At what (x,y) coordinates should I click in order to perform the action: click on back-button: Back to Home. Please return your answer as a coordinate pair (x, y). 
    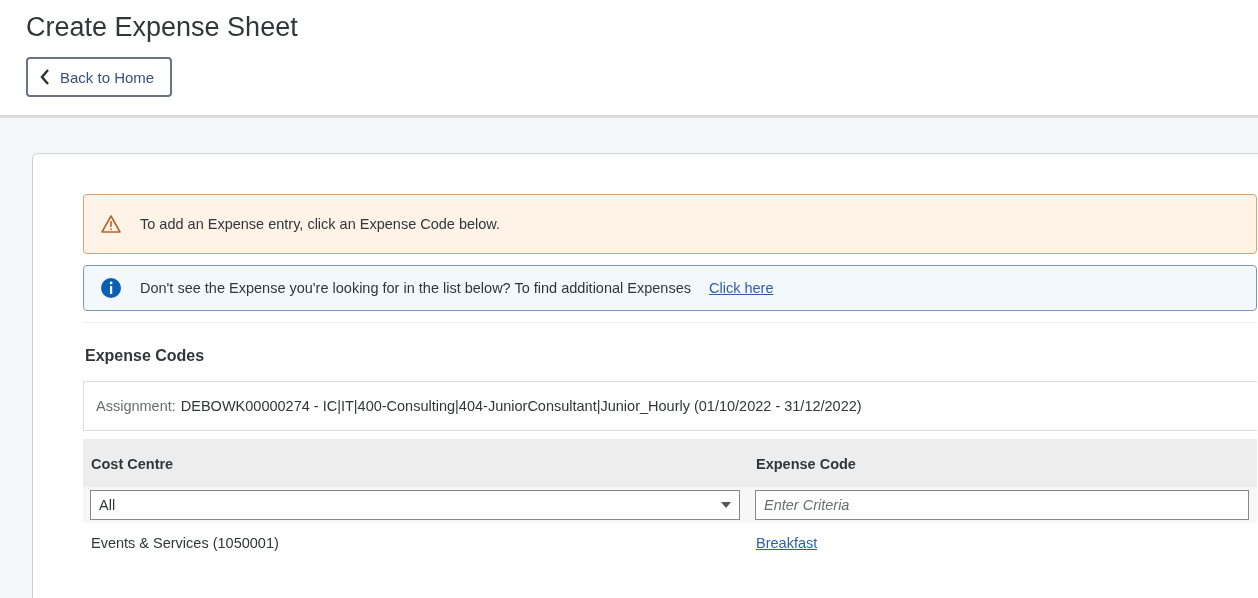
    Looking at the image, I should click on (99, 77).